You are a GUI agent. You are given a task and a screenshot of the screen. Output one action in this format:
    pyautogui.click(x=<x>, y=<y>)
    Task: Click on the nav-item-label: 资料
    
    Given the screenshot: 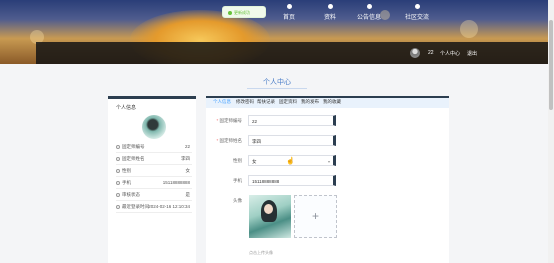 What is the action you would take?
    pyautogui.click(x=329, y=18)
    